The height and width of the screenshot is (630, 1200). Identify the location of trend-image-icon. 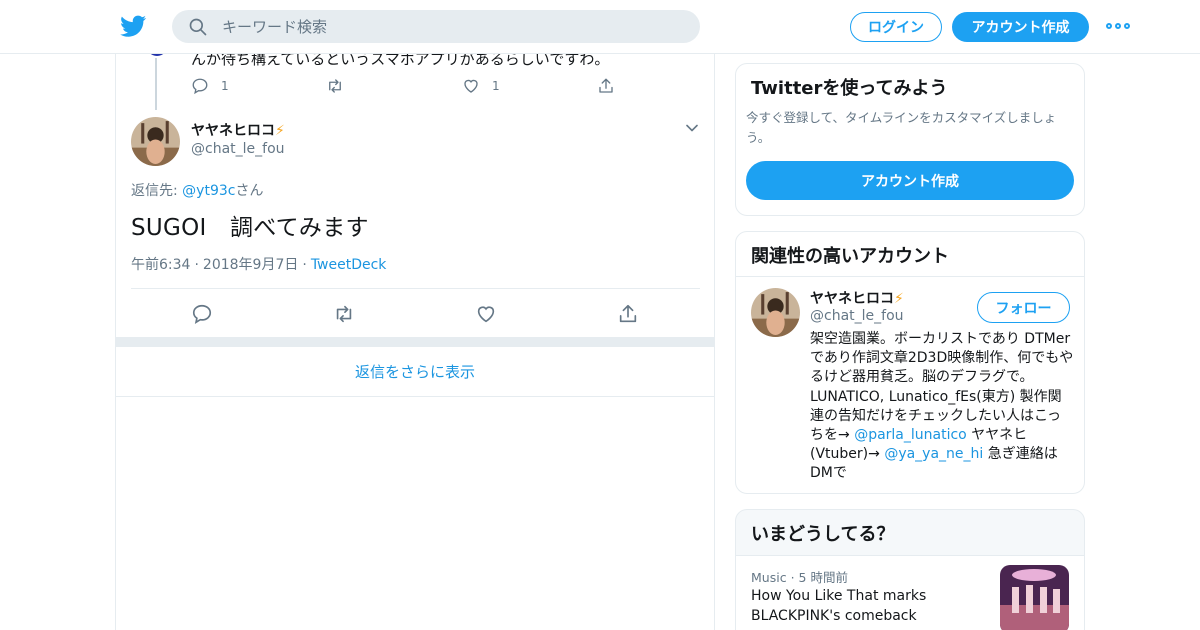
(1034, 597).